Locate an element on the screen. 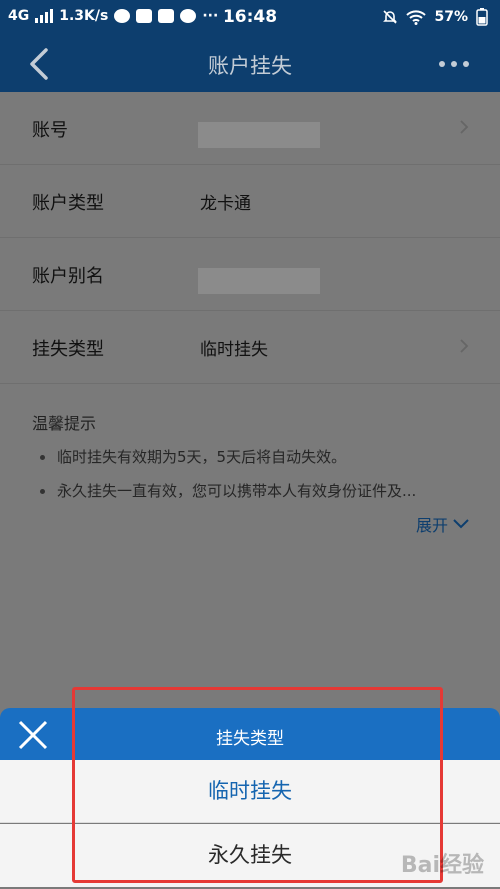 Image resolution: width=500 pixels, height=889 pixels. account-type-row: 账户类型 龙卡通 is located at coordinates (250, 201).